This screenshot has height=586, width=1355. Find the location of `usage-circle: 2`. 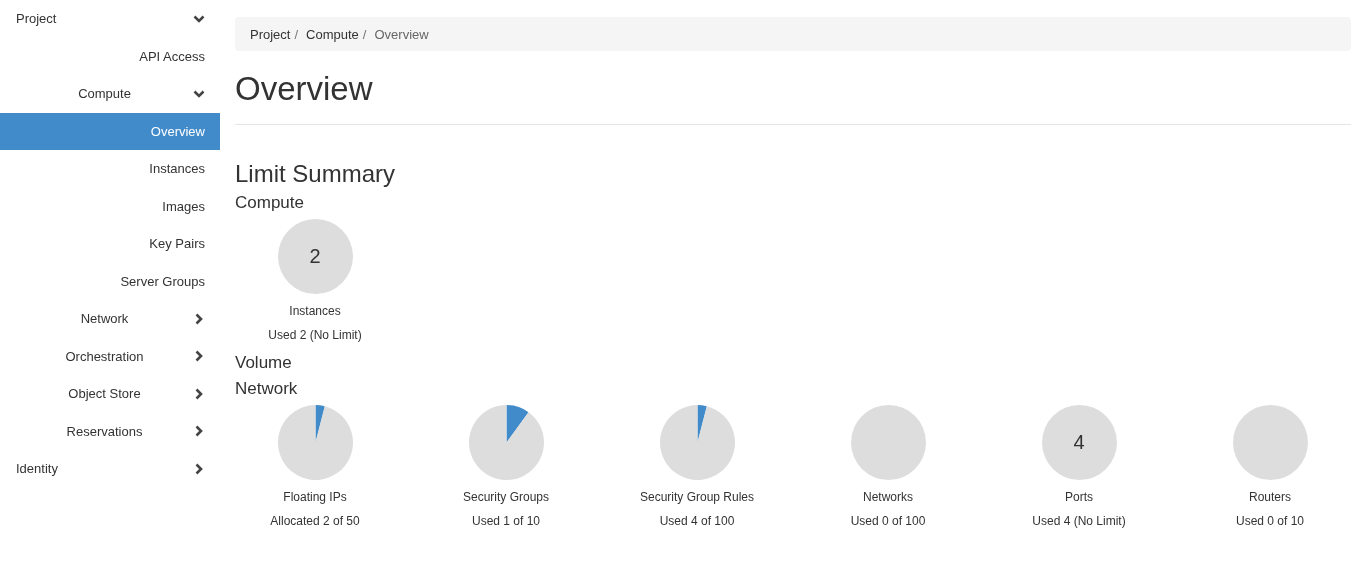

usage-circle: 2 is located at coordinates (315, 256).